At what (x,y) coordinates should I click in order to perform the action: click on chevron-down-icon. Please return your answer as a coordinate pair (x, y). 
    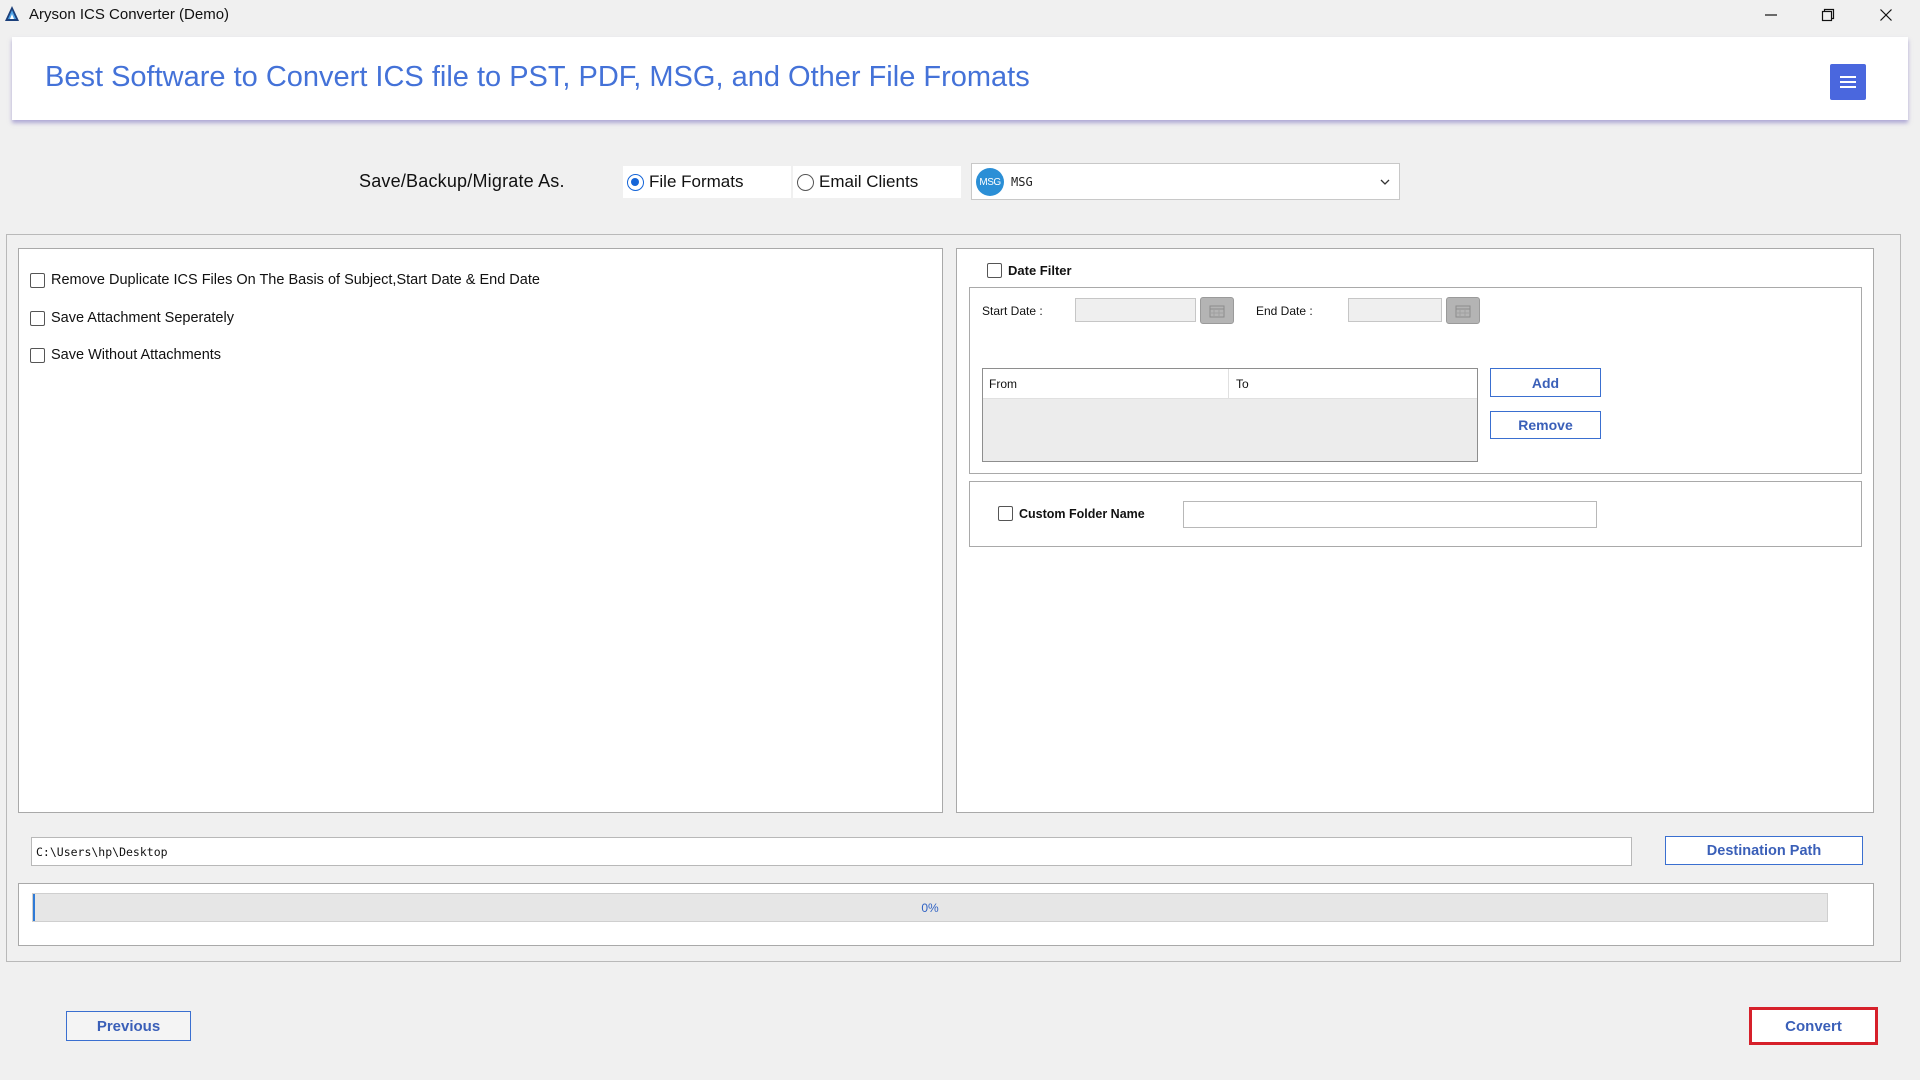
    Looking at the image, I should click on (1385, 182).